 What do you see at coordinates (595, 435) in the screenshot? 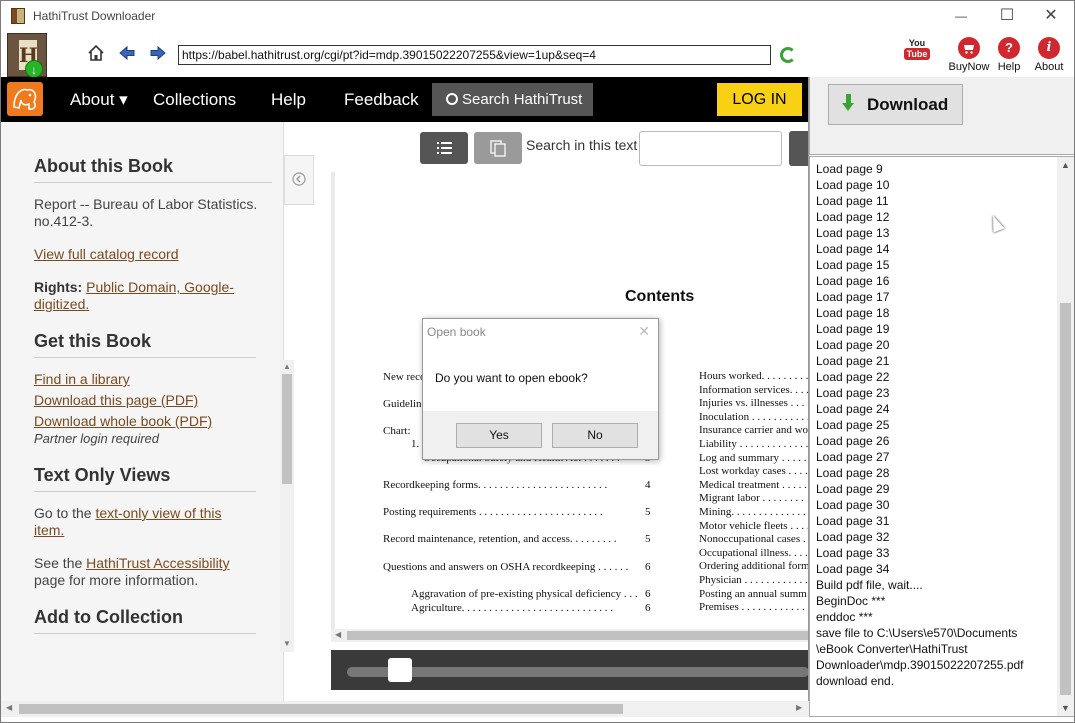
I see `no-button: No` at bounding box center [595, 435].